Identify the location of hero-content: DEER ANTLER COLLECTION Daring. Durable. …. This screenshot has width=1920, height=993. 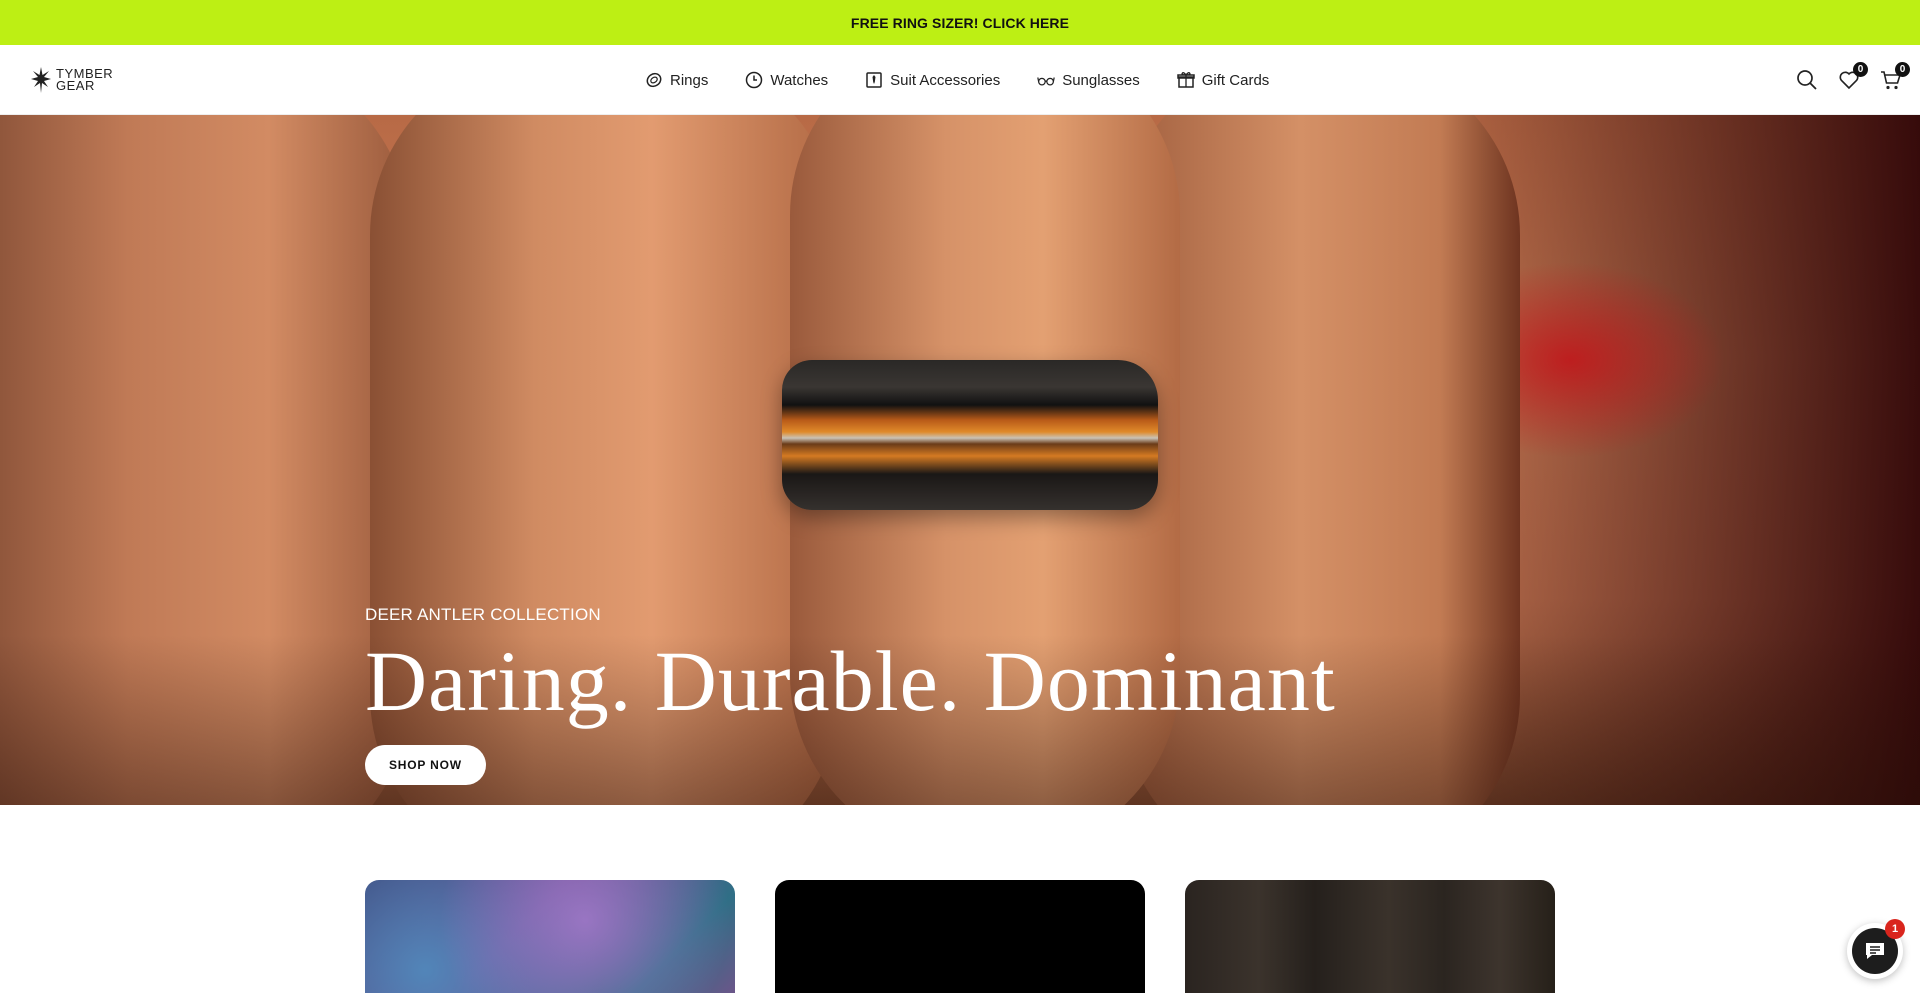
(850, 695).